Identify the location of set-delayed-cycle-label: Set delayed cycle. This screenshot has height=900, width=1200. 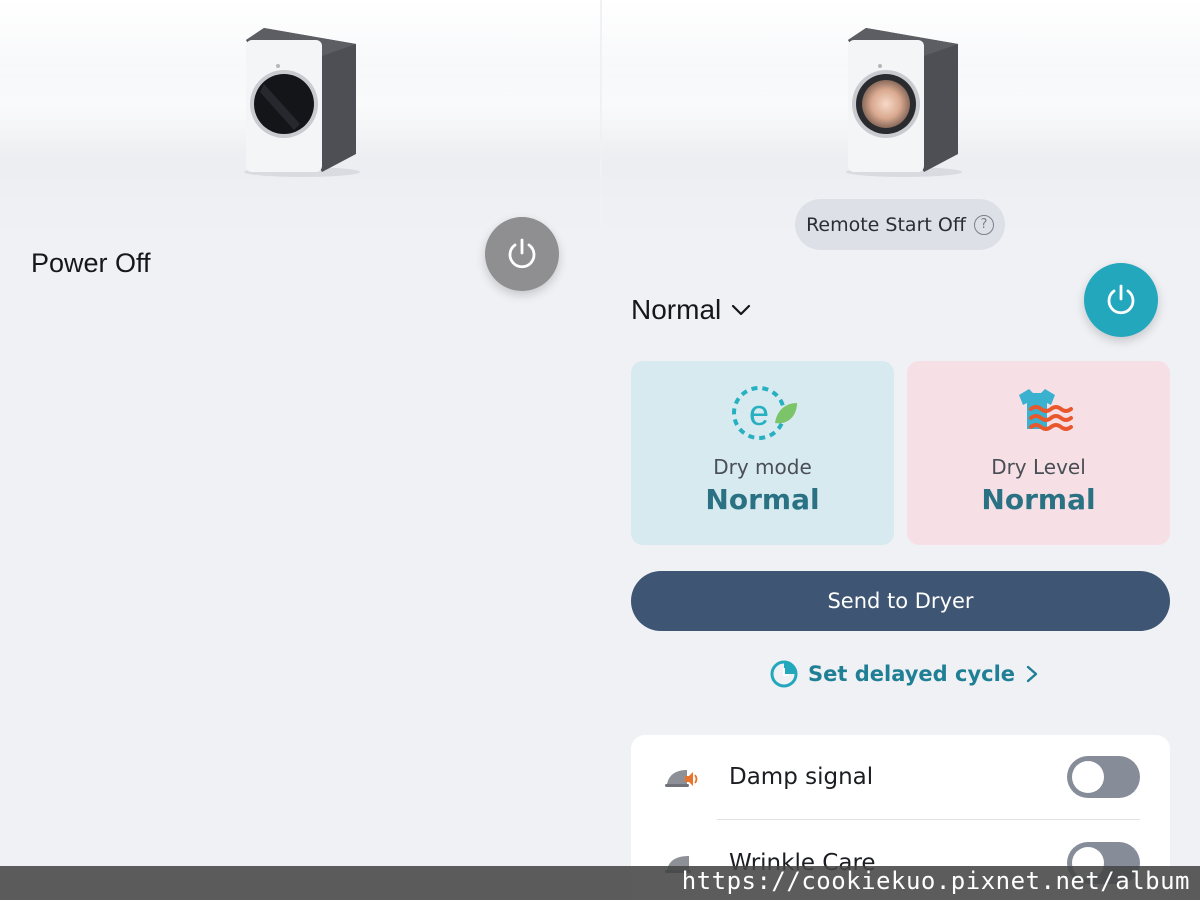
(912, 674).